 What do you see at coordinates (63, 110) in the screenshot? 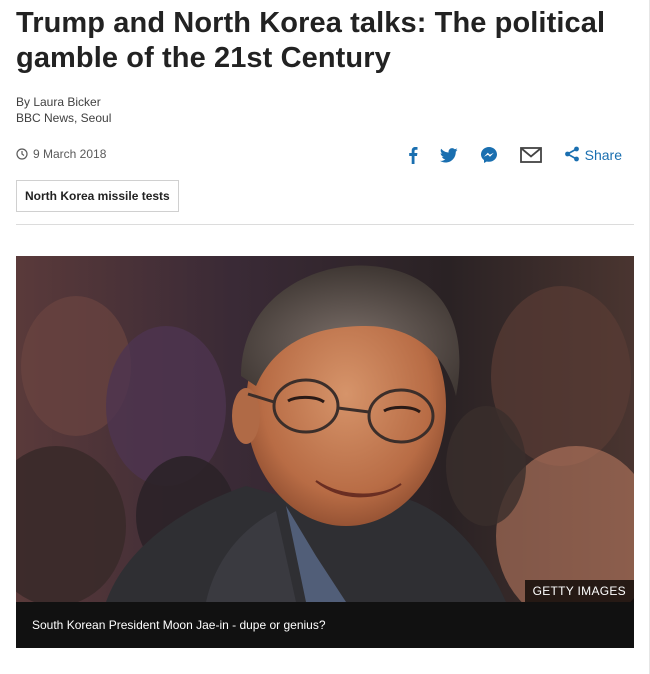
I see `byline: By Laura Bicker BBC News, Seoul` at bounding box center [63, 110].